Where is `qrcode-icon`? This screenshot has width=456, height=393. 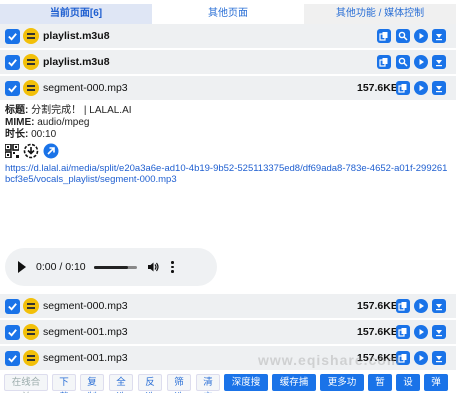 qrcode-icon is located at coordinates (12, 151).